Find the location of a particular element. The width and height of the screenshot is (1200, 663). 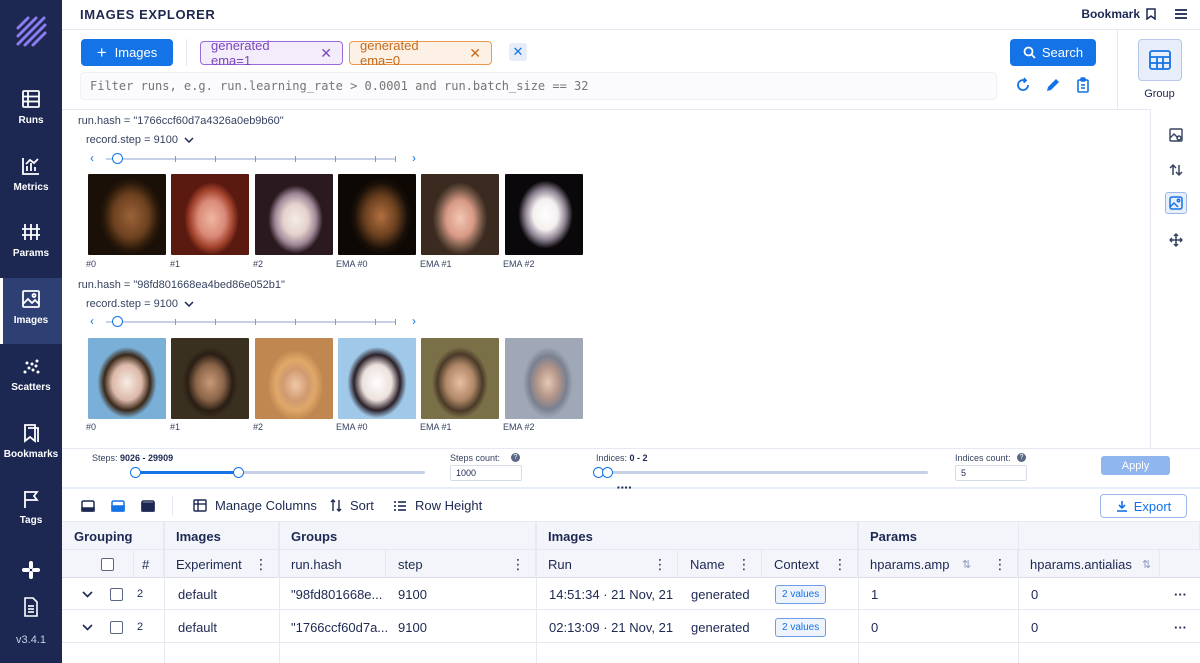

selected-chip: generated ema=0 ✕ is located at coordinates (420, 53).